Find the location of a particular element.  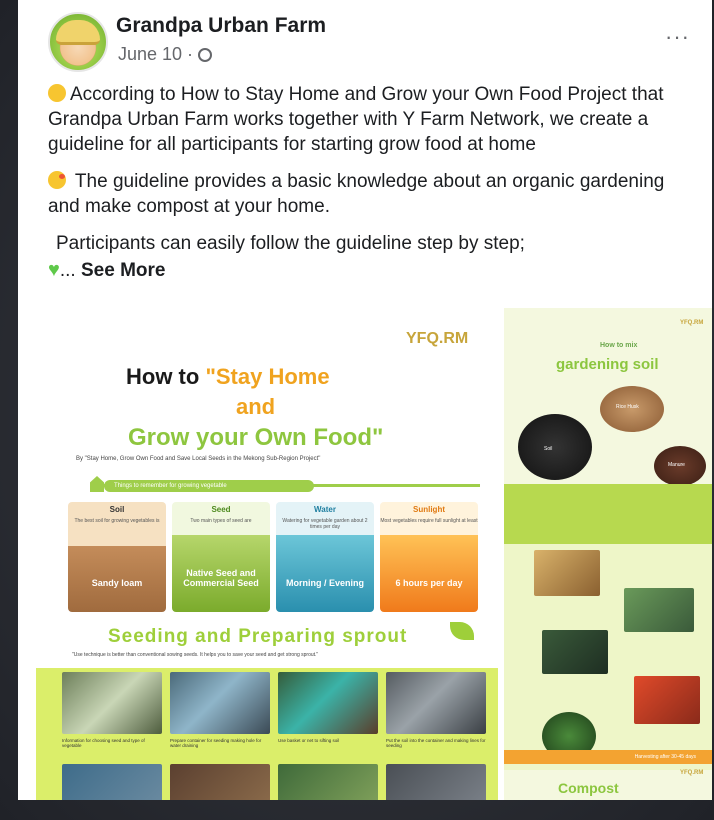

hat-icon is located at coordinates (78, 32).